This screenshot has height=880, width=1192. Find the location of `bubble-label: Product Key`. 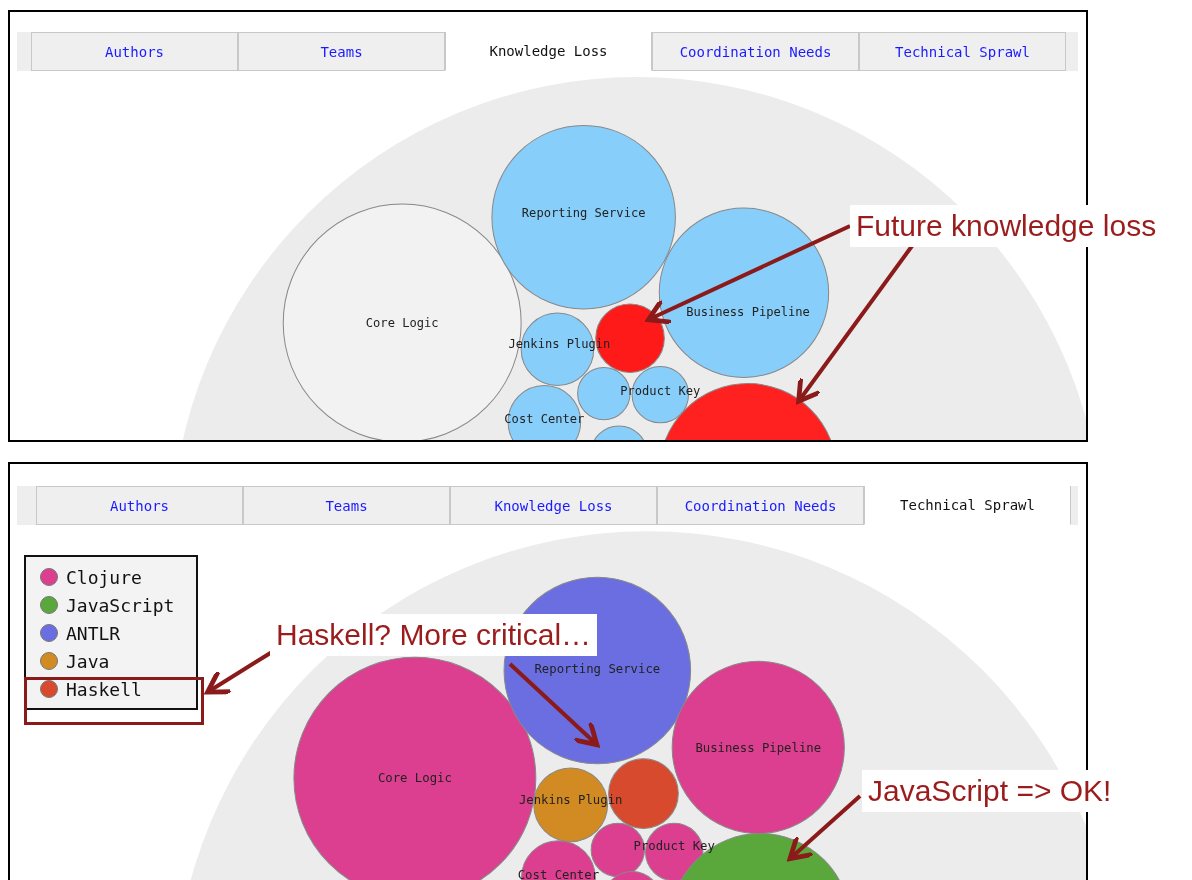

bubble-label: Product Key is located at coordinates (660, 390).